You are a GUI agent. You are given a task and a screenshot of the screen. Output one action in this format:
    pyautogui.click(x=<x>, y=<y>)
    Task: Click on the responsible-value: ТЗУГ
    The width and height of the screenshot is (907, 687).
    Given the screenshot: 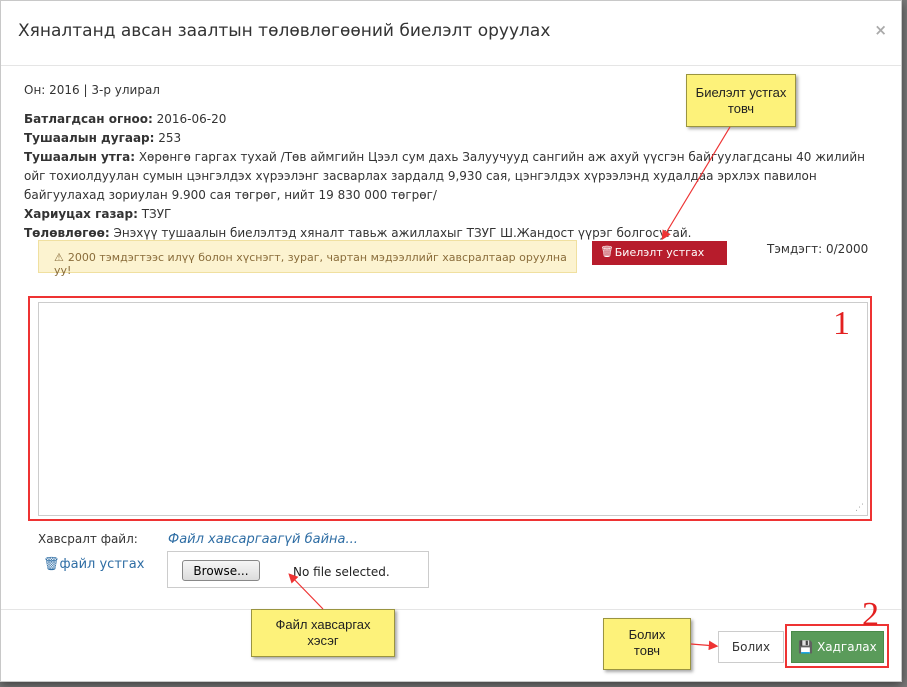 What is the action you would take?
    pyautogui.click(x=154, y=214)
    